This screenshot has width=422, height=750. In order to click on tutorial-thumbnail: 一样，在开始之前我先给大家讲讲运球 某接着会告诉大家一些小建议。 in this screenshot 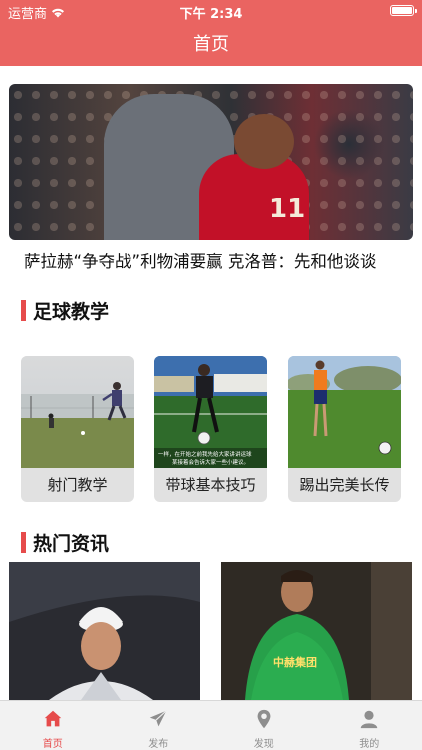, I will do `click(210, 412)`.